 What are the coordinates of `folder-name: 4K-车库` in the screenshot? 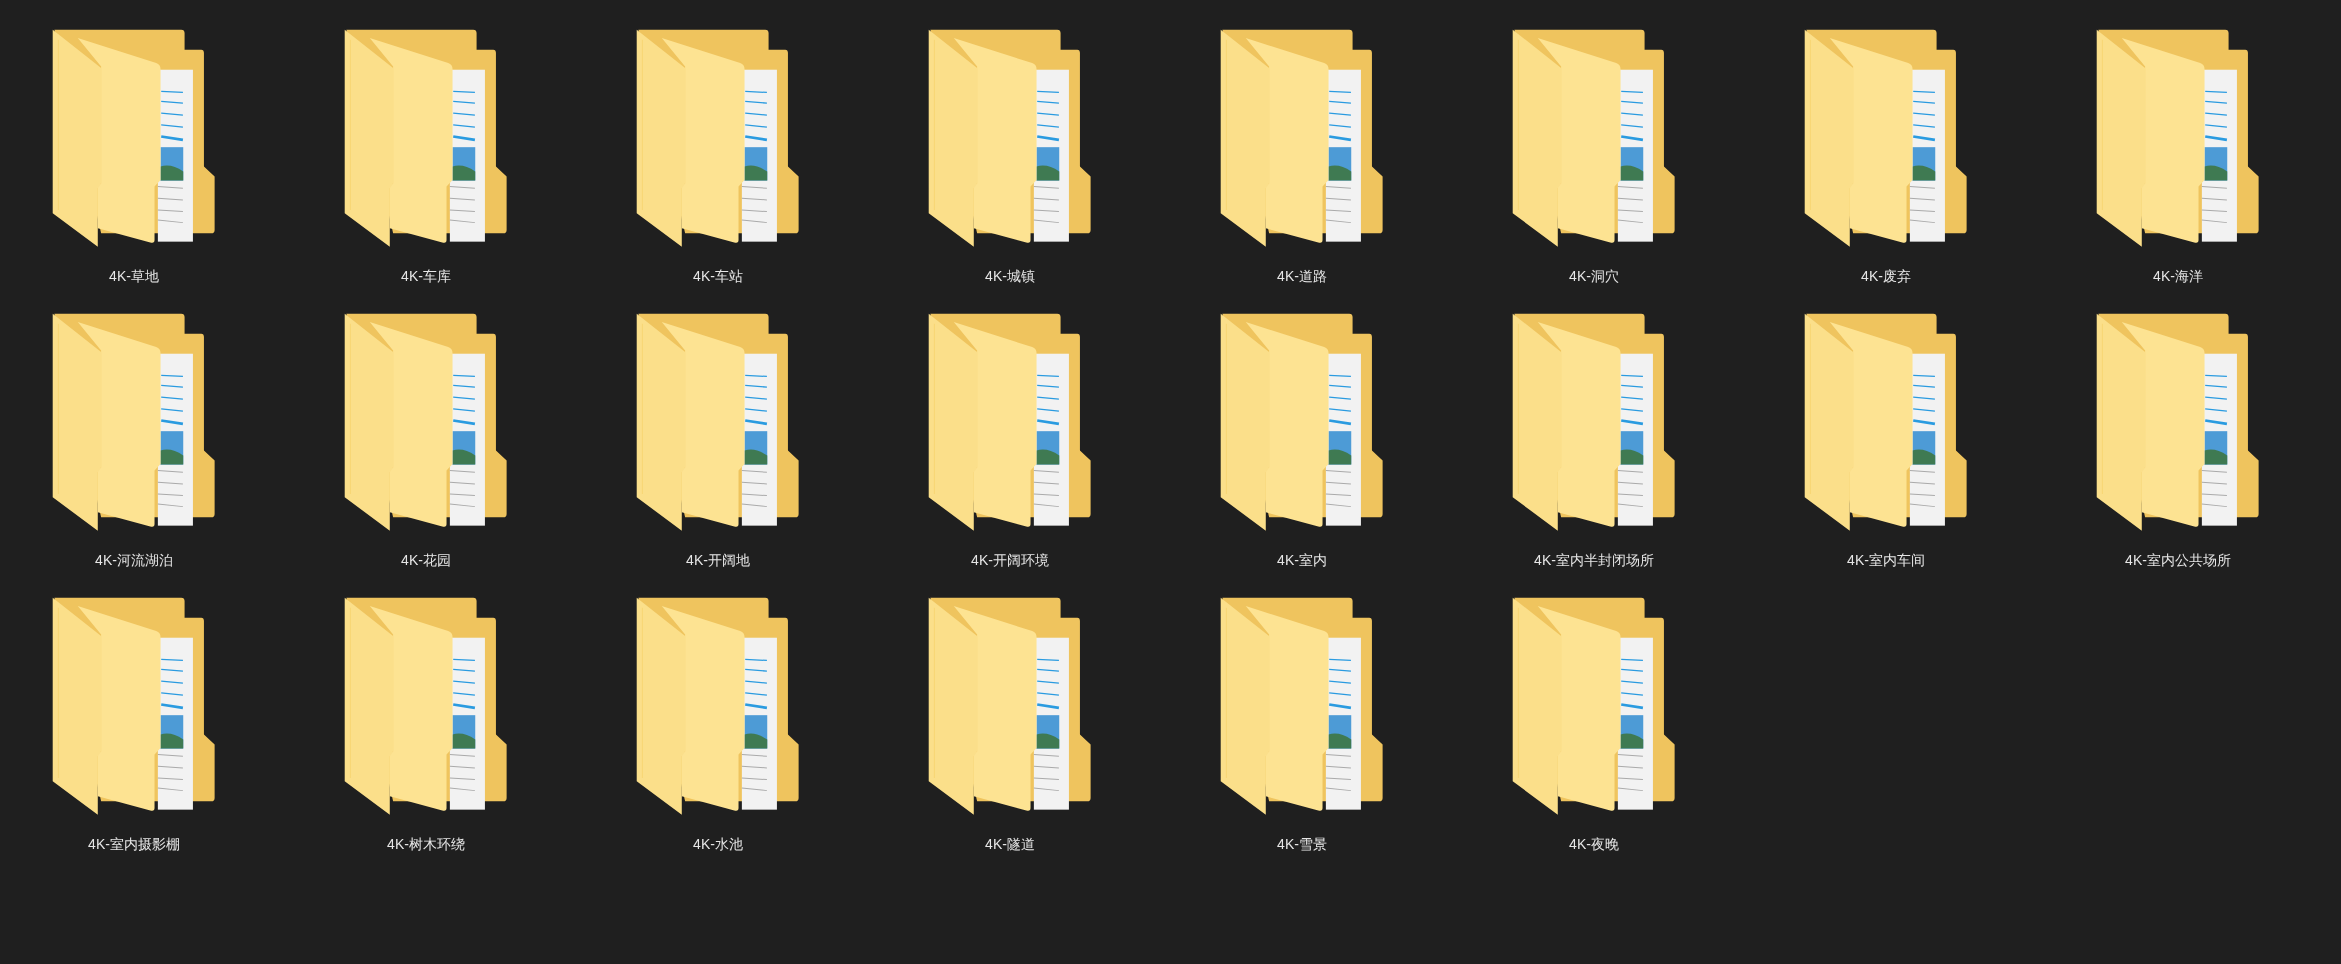 It's located at (426, 276).